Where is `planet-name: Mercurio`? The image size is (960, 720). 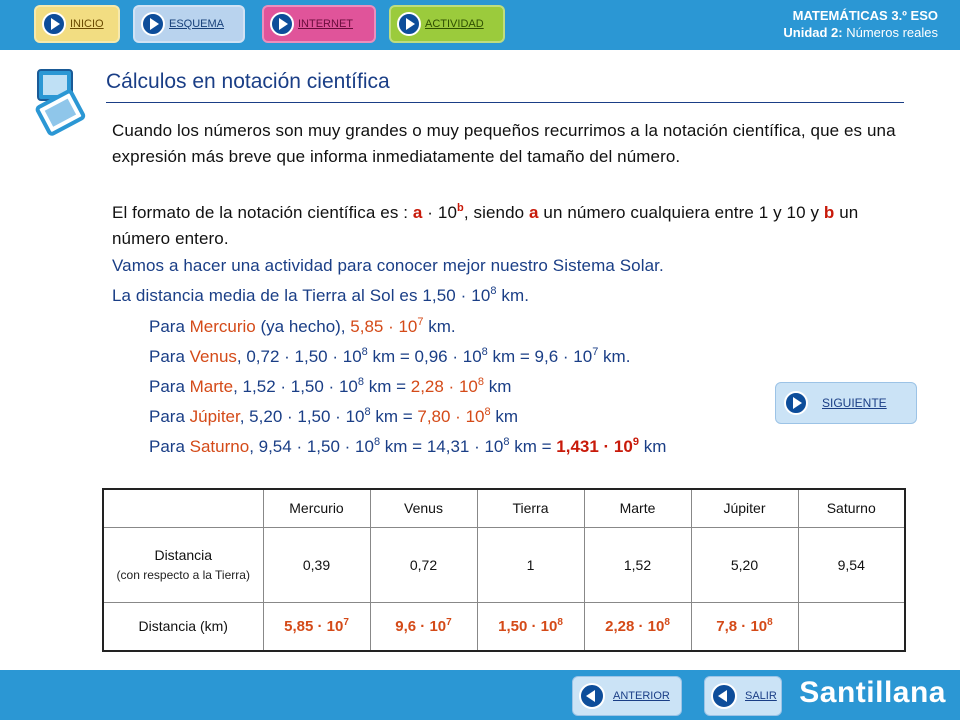 planet-name: Mercurio is located at coordinates (222, 326).